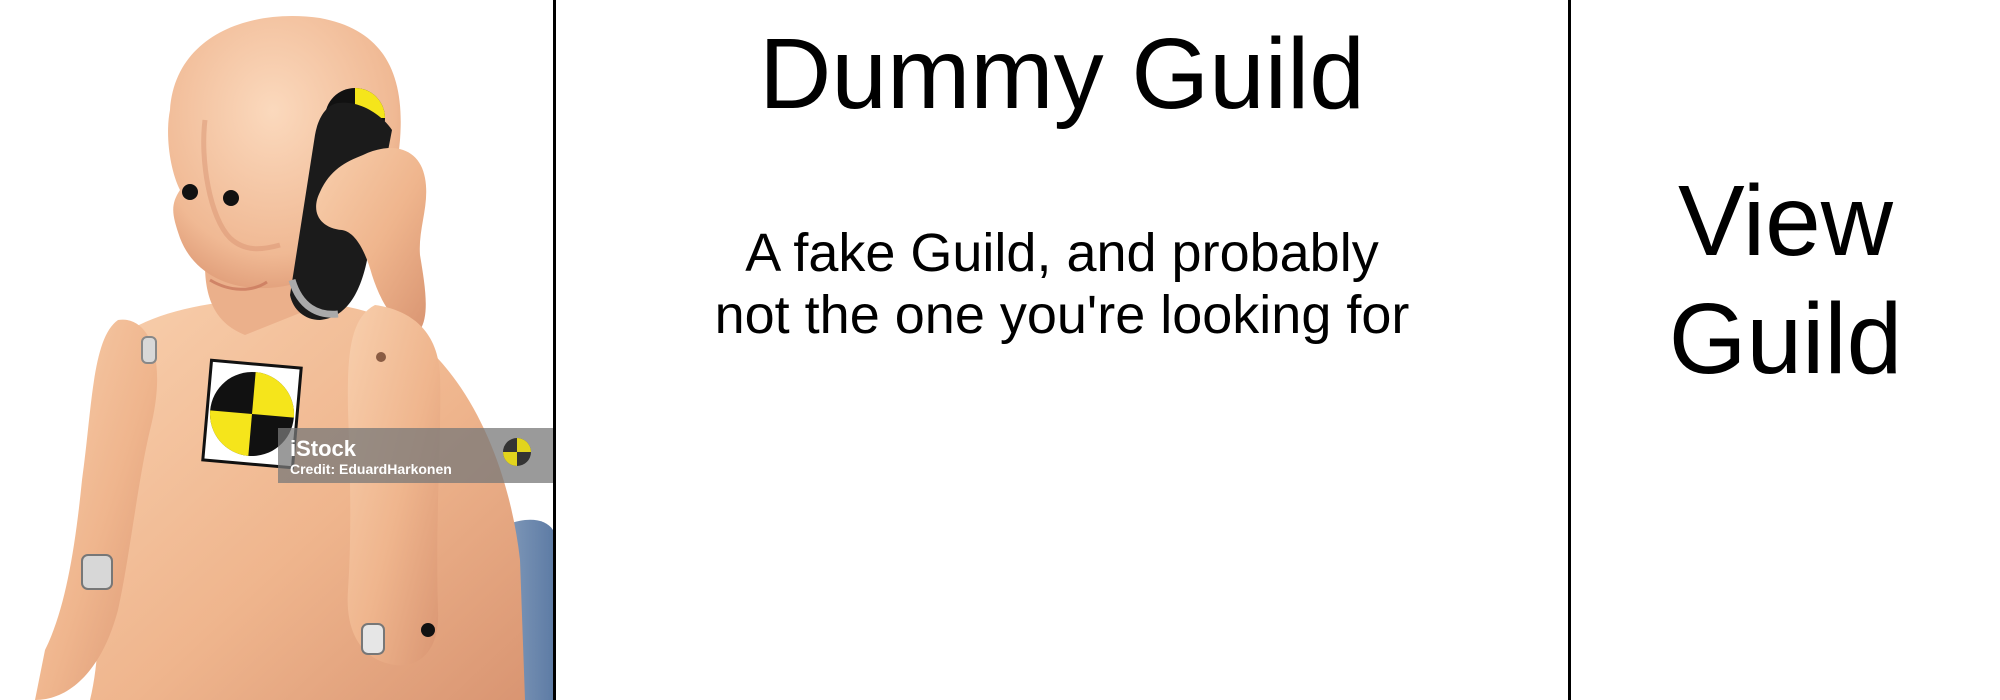 The height and width of the screenshot is (700, 2000). What do you see at coordinates (381, 357) in the screenshot?
I see `forearm-bolt` at bounding box center [381, 357].